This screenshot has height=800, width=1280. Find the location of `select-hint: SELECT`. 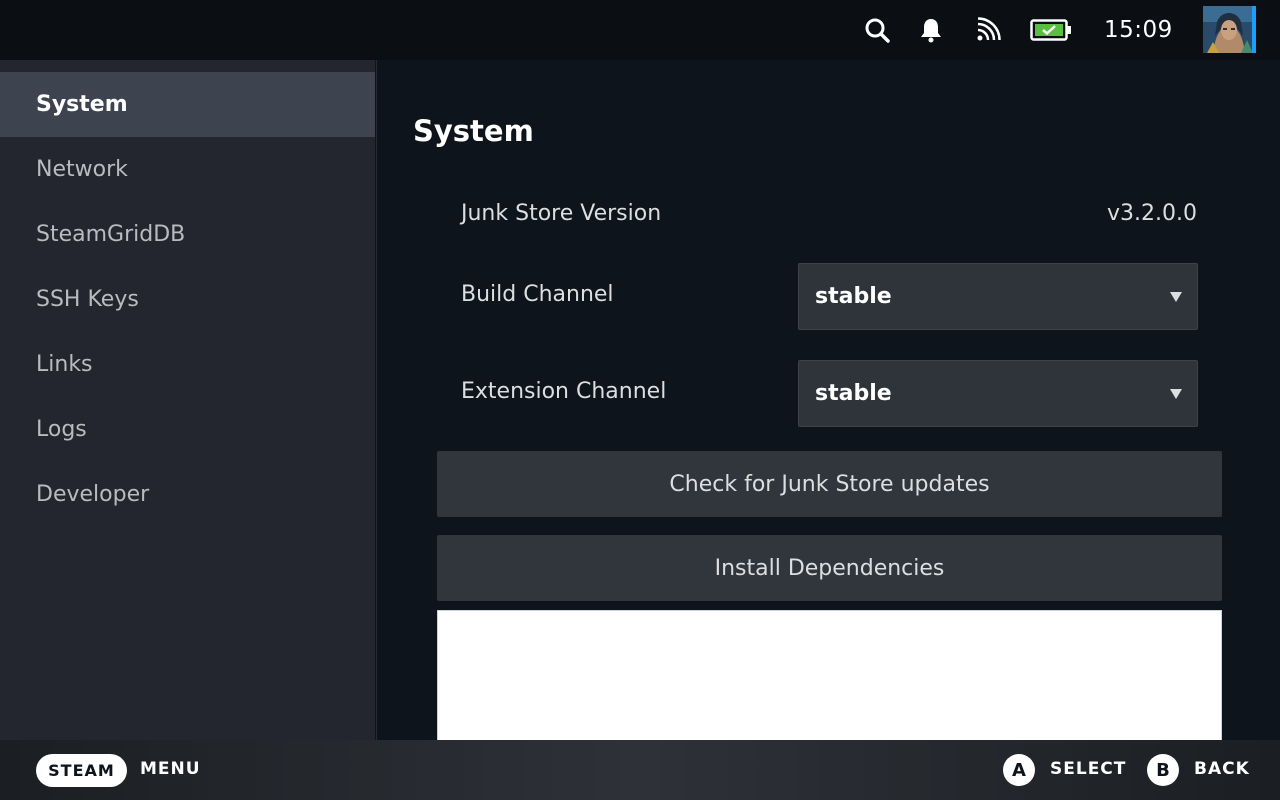

select-hint: SELECT is located at coordinates (1088, 769).